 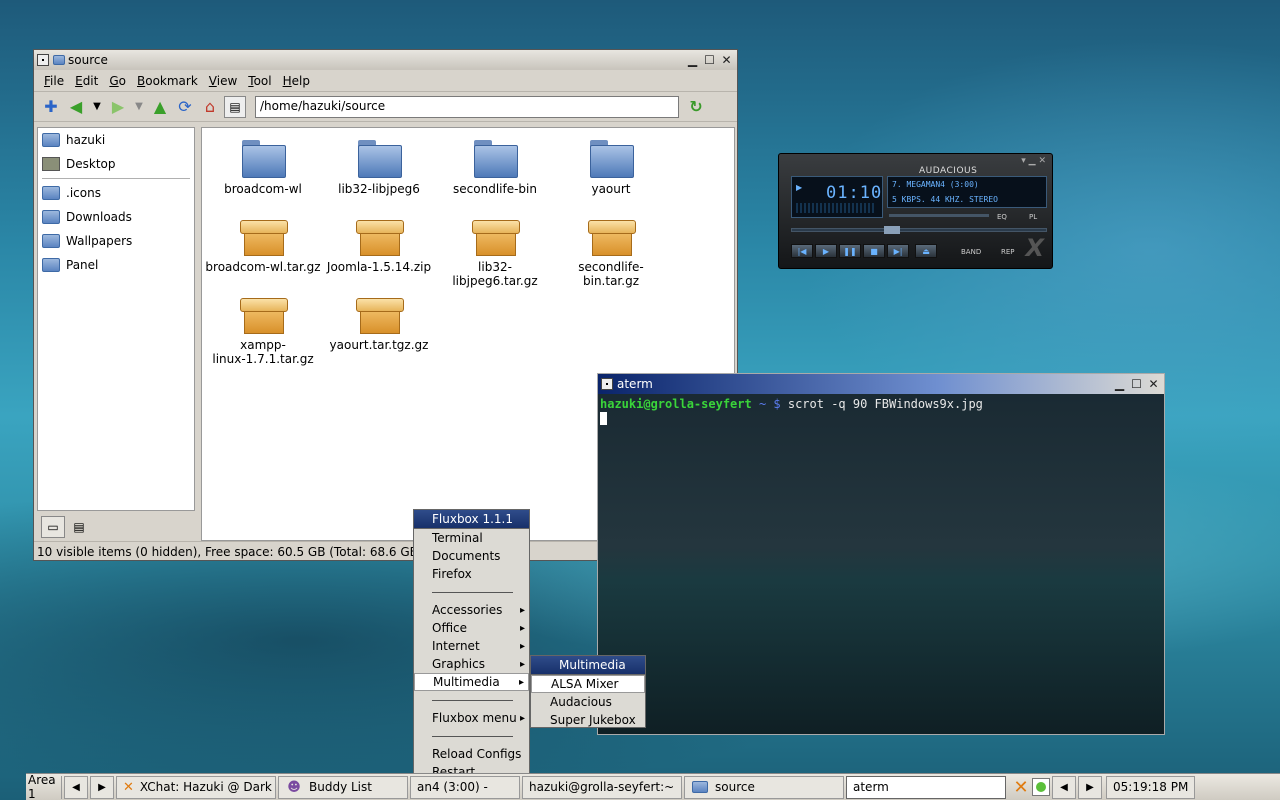 What do you see at coordinates (263, 331) in the screenshot?
I see `archive-item: xampp- linux-1.7.1.tar.gz` at bounding box center [263, 331].